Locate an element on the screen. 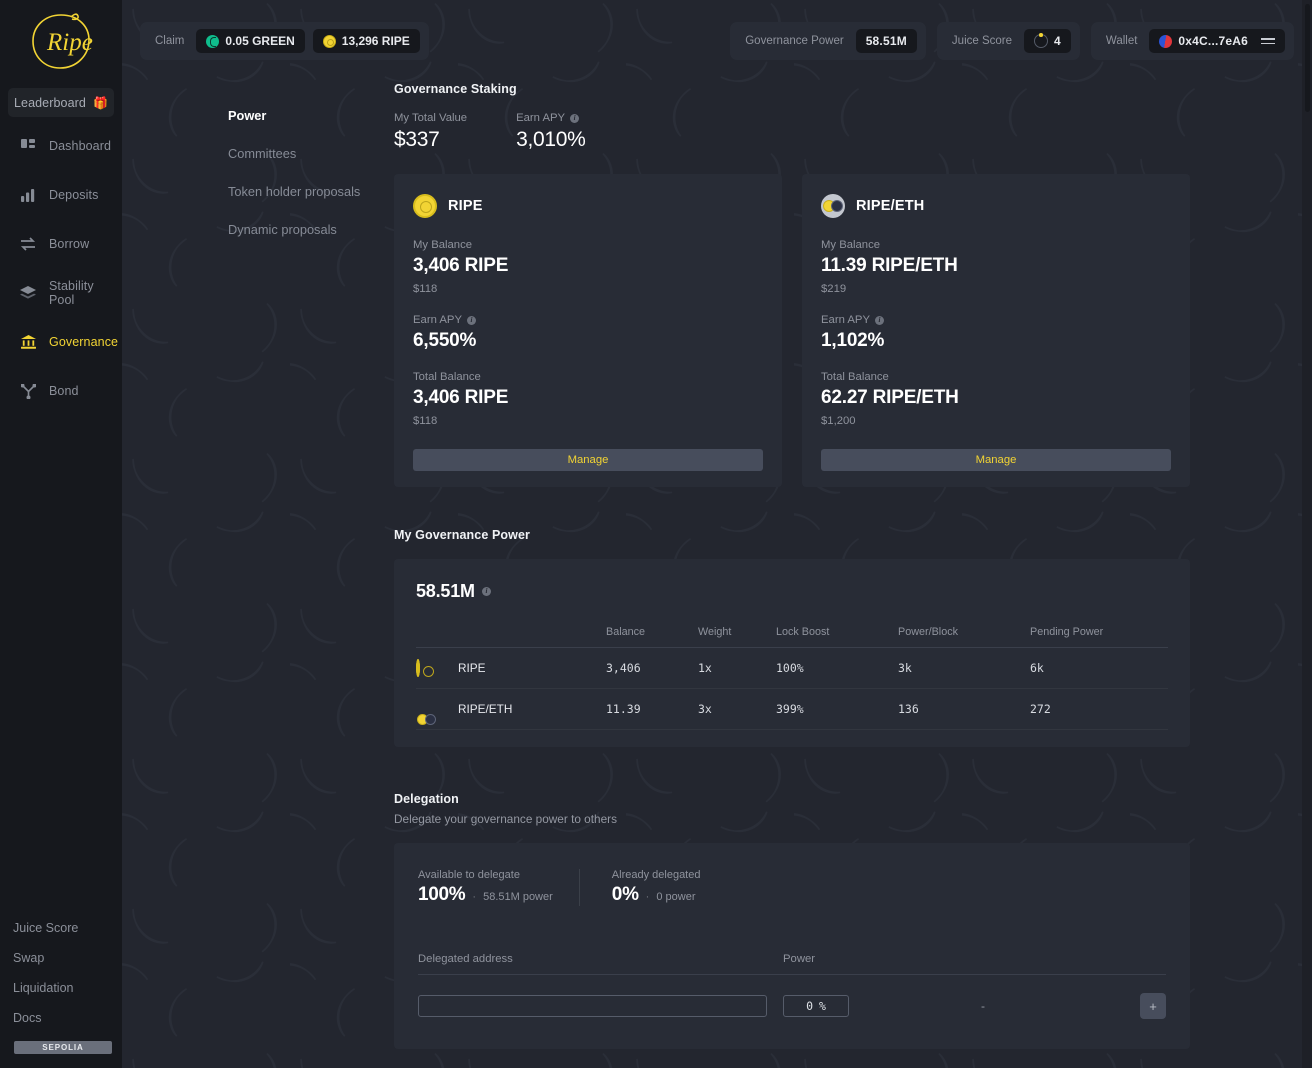 Image resolution: width=1312 pixels, height=1068 pixels. sidebar-item-leaderboard: Leaderboard 🎁 is located at coordinates (61, 102).